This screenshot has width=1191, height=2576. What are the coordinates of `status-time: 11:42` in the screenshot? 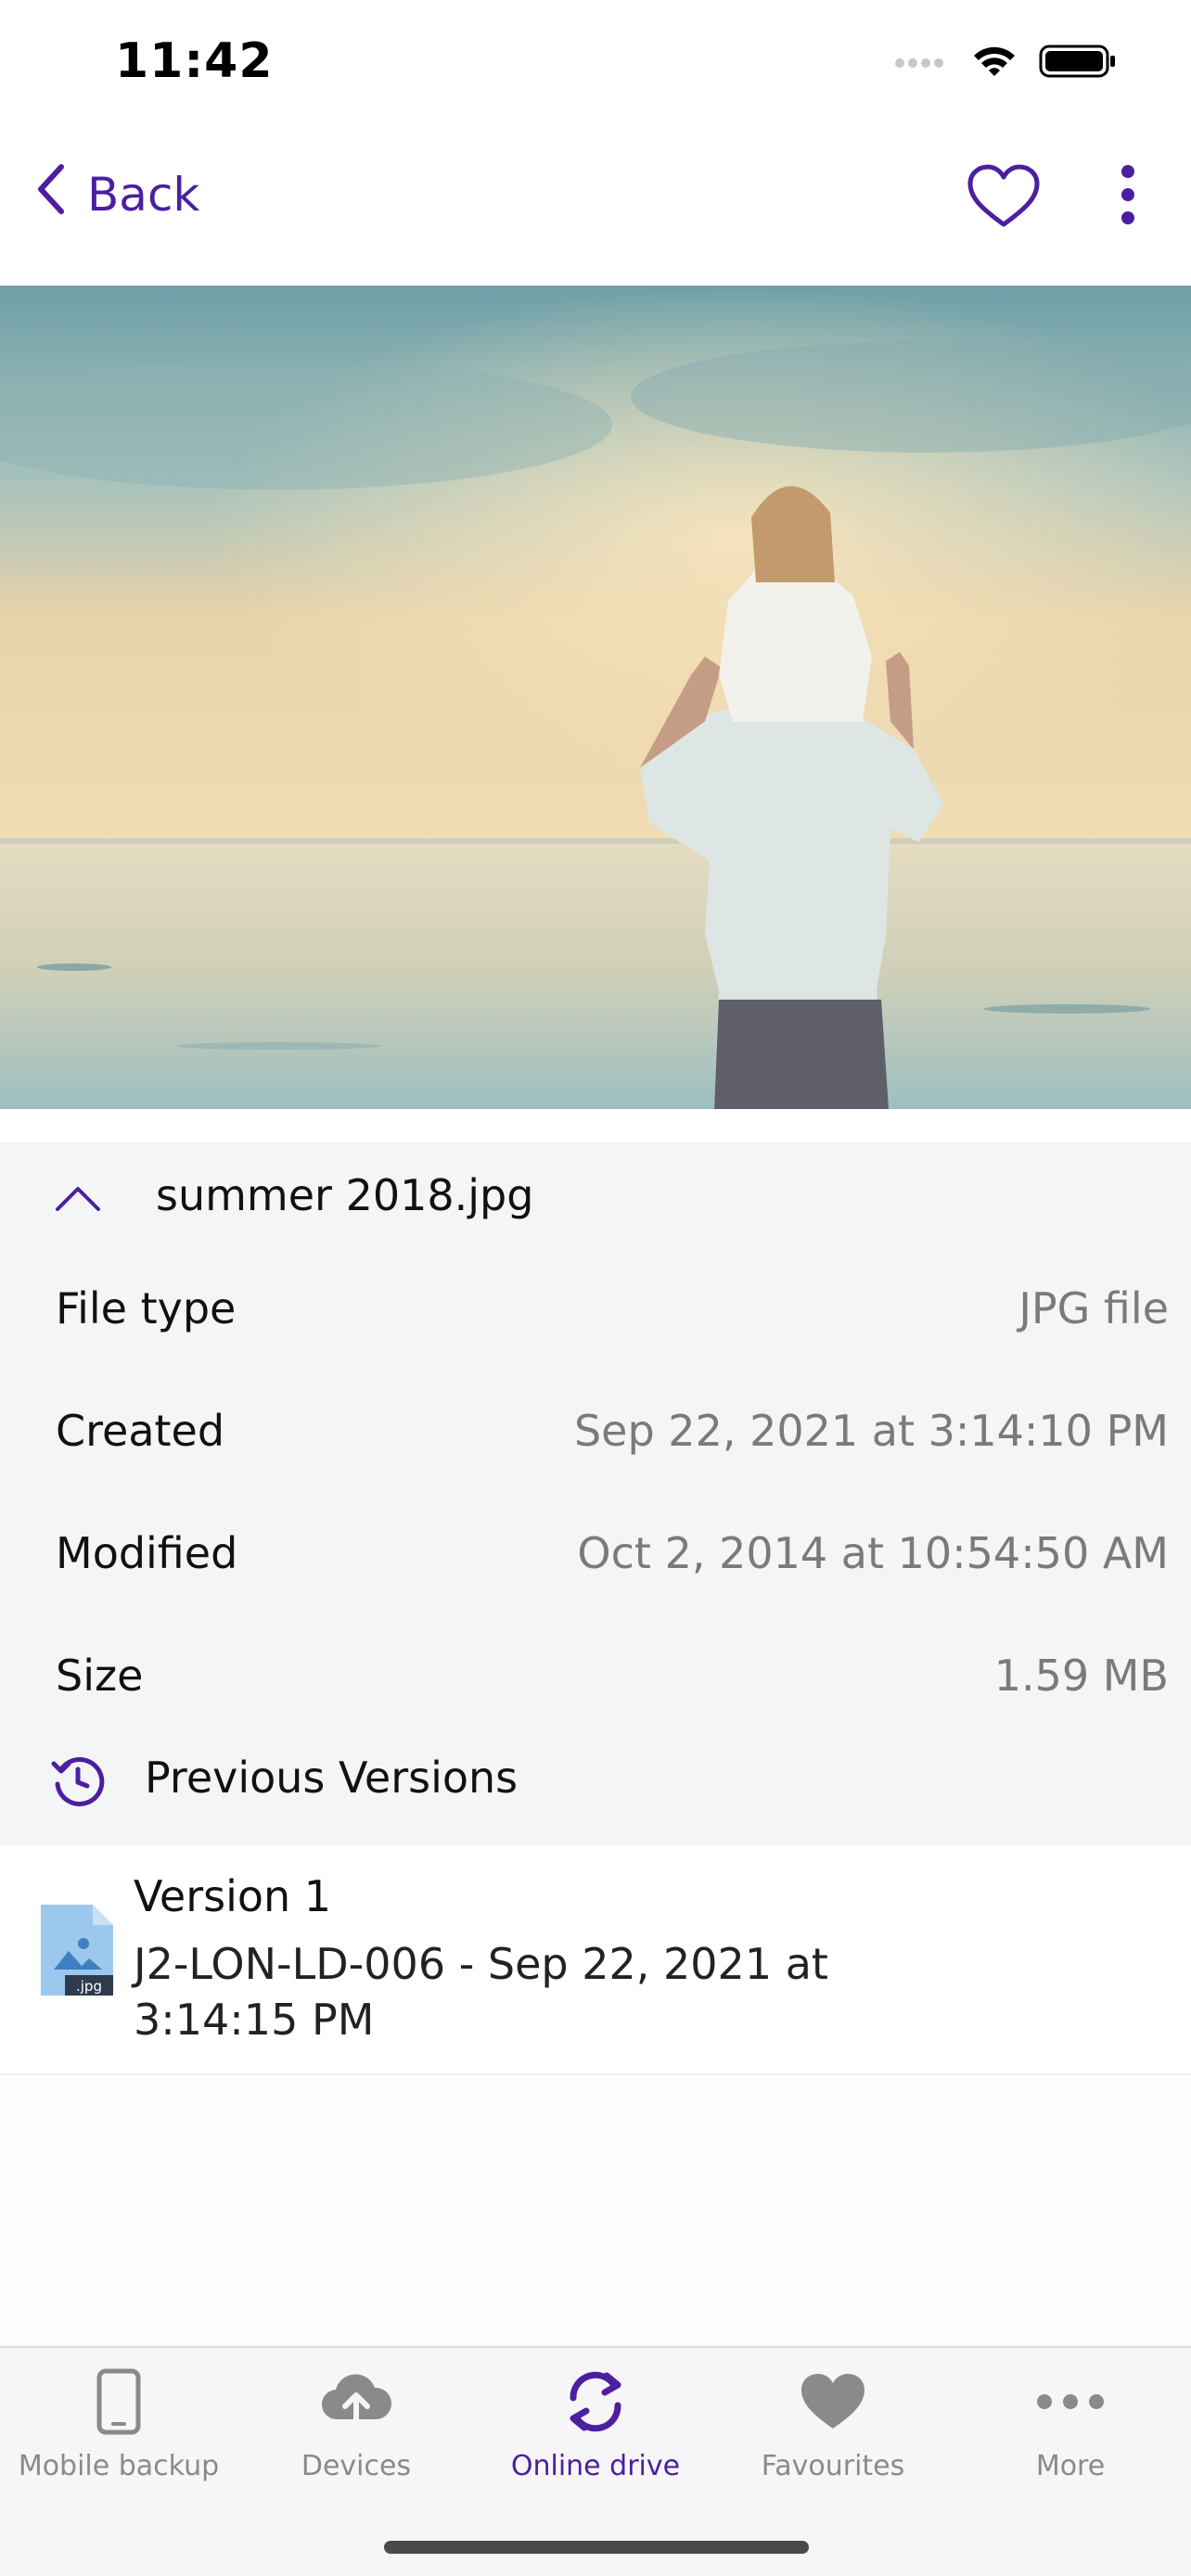 It's located at (194, 61).